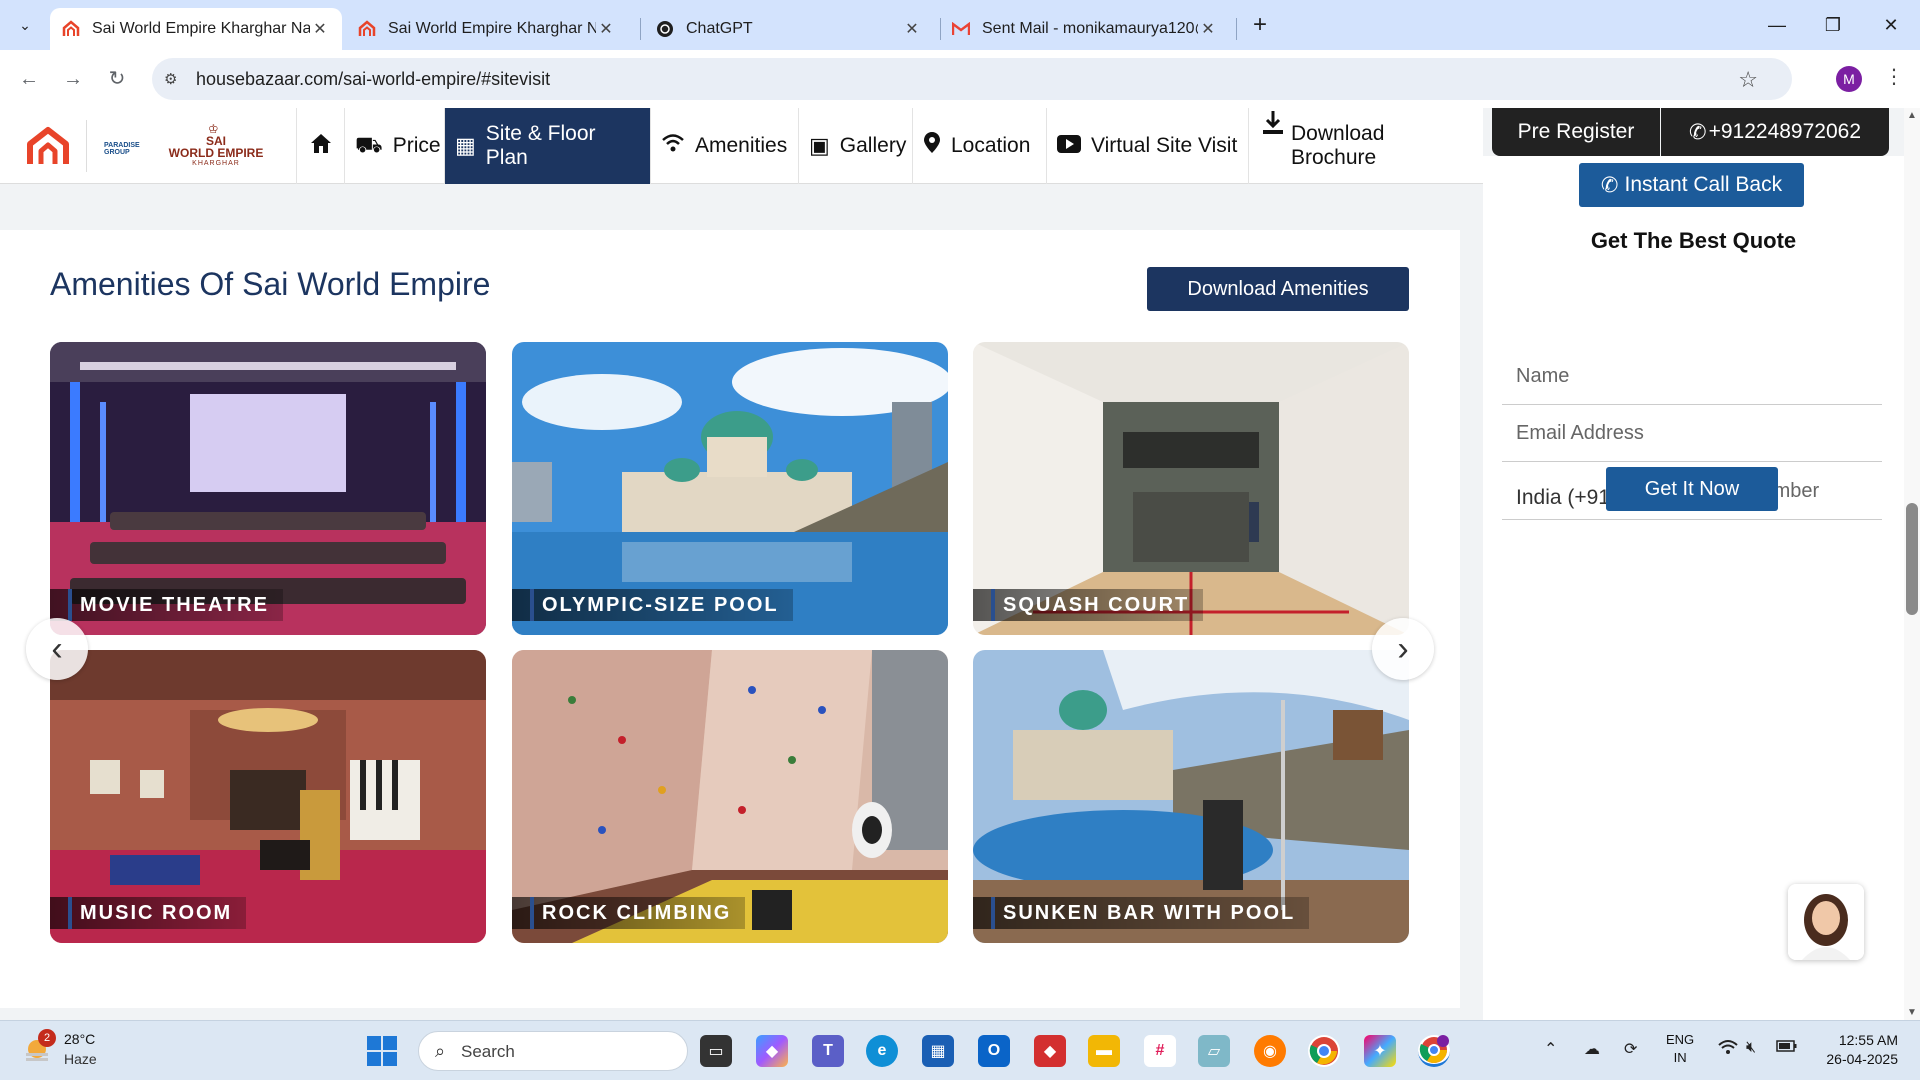 The height and width of the screenshot is (1080, 1920). What do you see at coordinates (1270, 1051) in the screenshot?
I see `firefox-icon: ◉` at bounding box center [1270, 1051].